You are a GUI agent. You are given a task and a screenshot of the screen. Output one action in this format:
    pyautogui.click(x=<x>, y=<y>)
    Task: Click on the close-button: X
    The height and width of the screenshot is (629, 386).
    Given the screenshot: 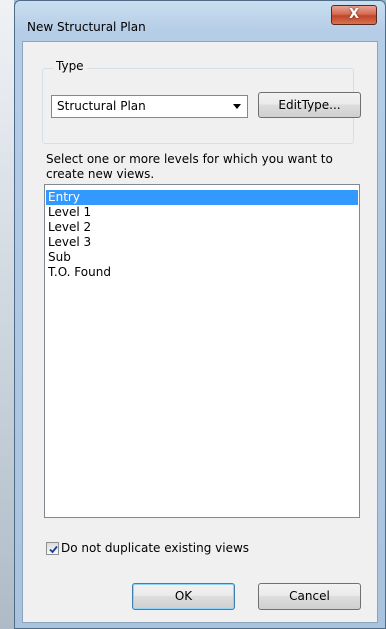 What is the action you would take?
    pyautogui.click(x=354, y=15)
    